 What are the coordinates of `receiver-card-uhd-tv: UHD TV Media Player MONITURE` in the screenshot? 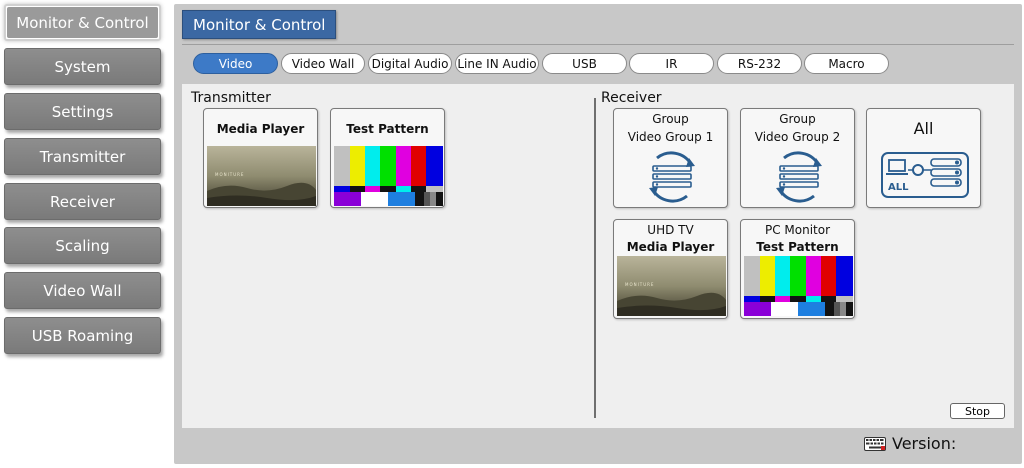 It's located at (670, 269).